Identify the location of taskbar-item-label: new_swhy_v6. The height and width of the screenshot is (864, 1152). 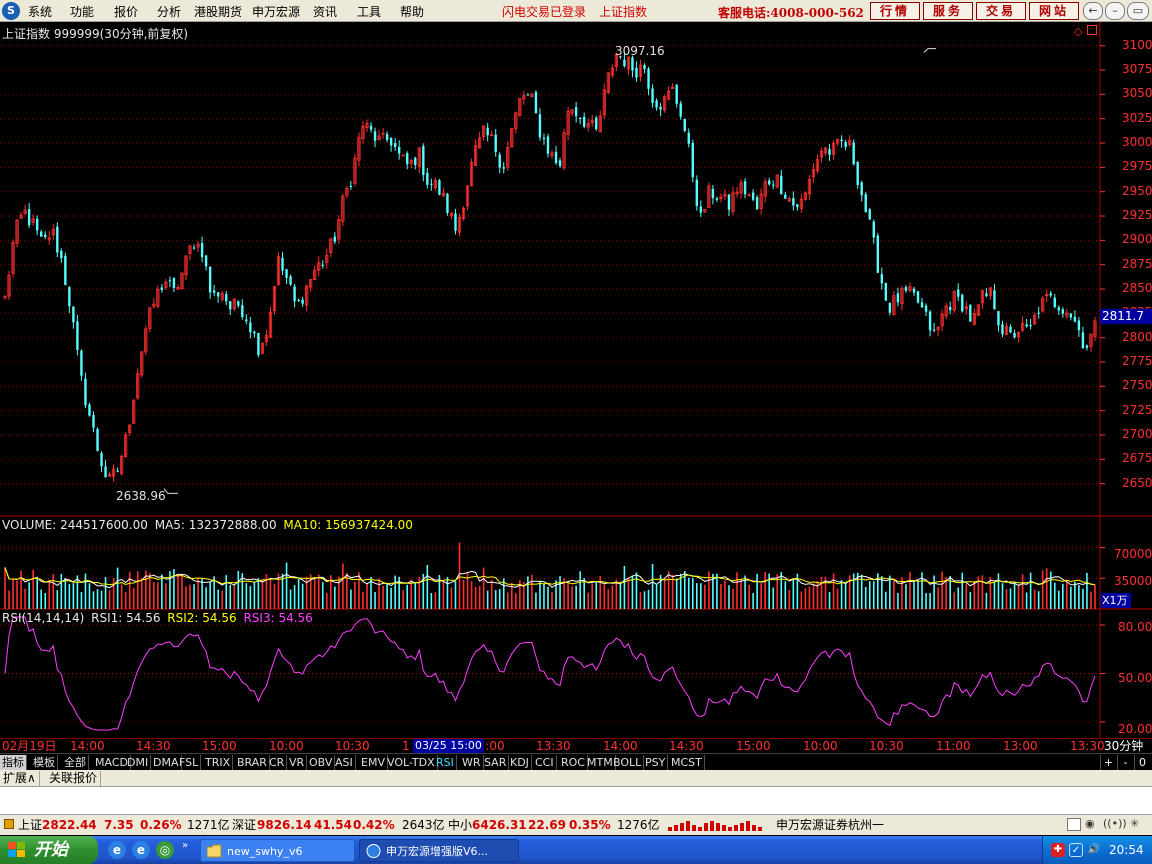
(265, 851).